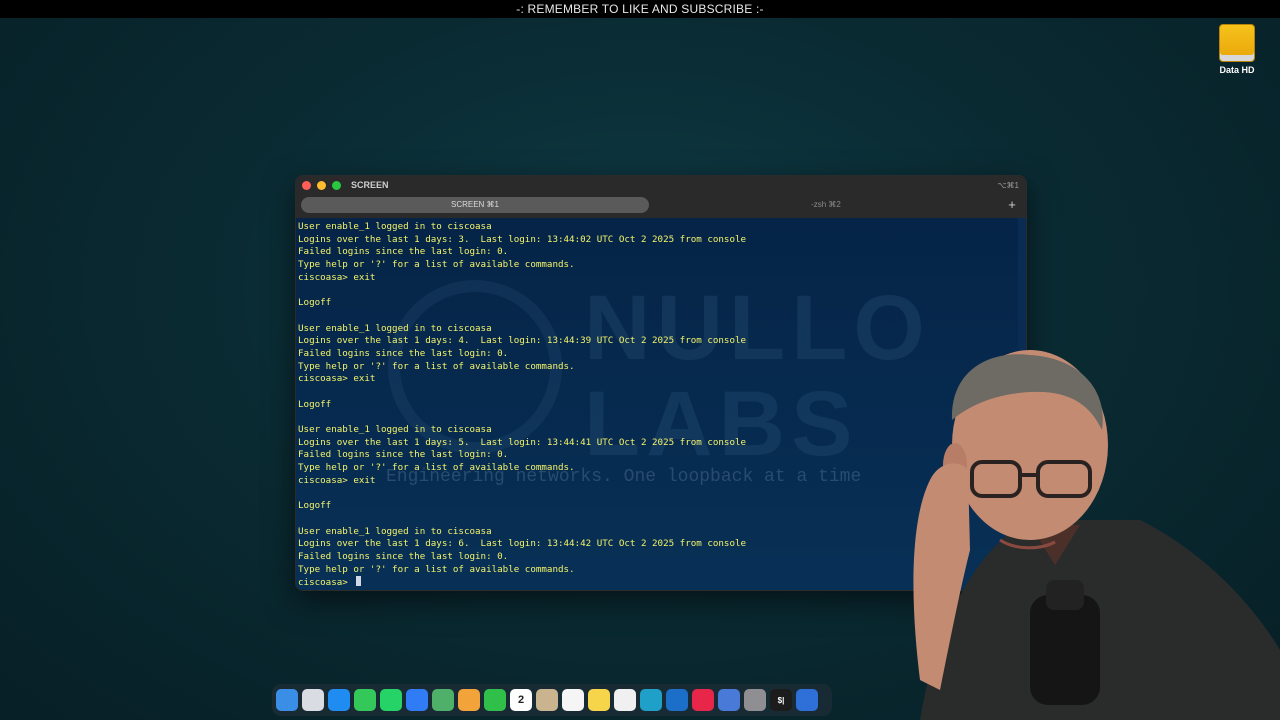  What do you see at coordinates (651, 700) in the screenshot?
I see `edge-icon` at bounding box center [651, 700].